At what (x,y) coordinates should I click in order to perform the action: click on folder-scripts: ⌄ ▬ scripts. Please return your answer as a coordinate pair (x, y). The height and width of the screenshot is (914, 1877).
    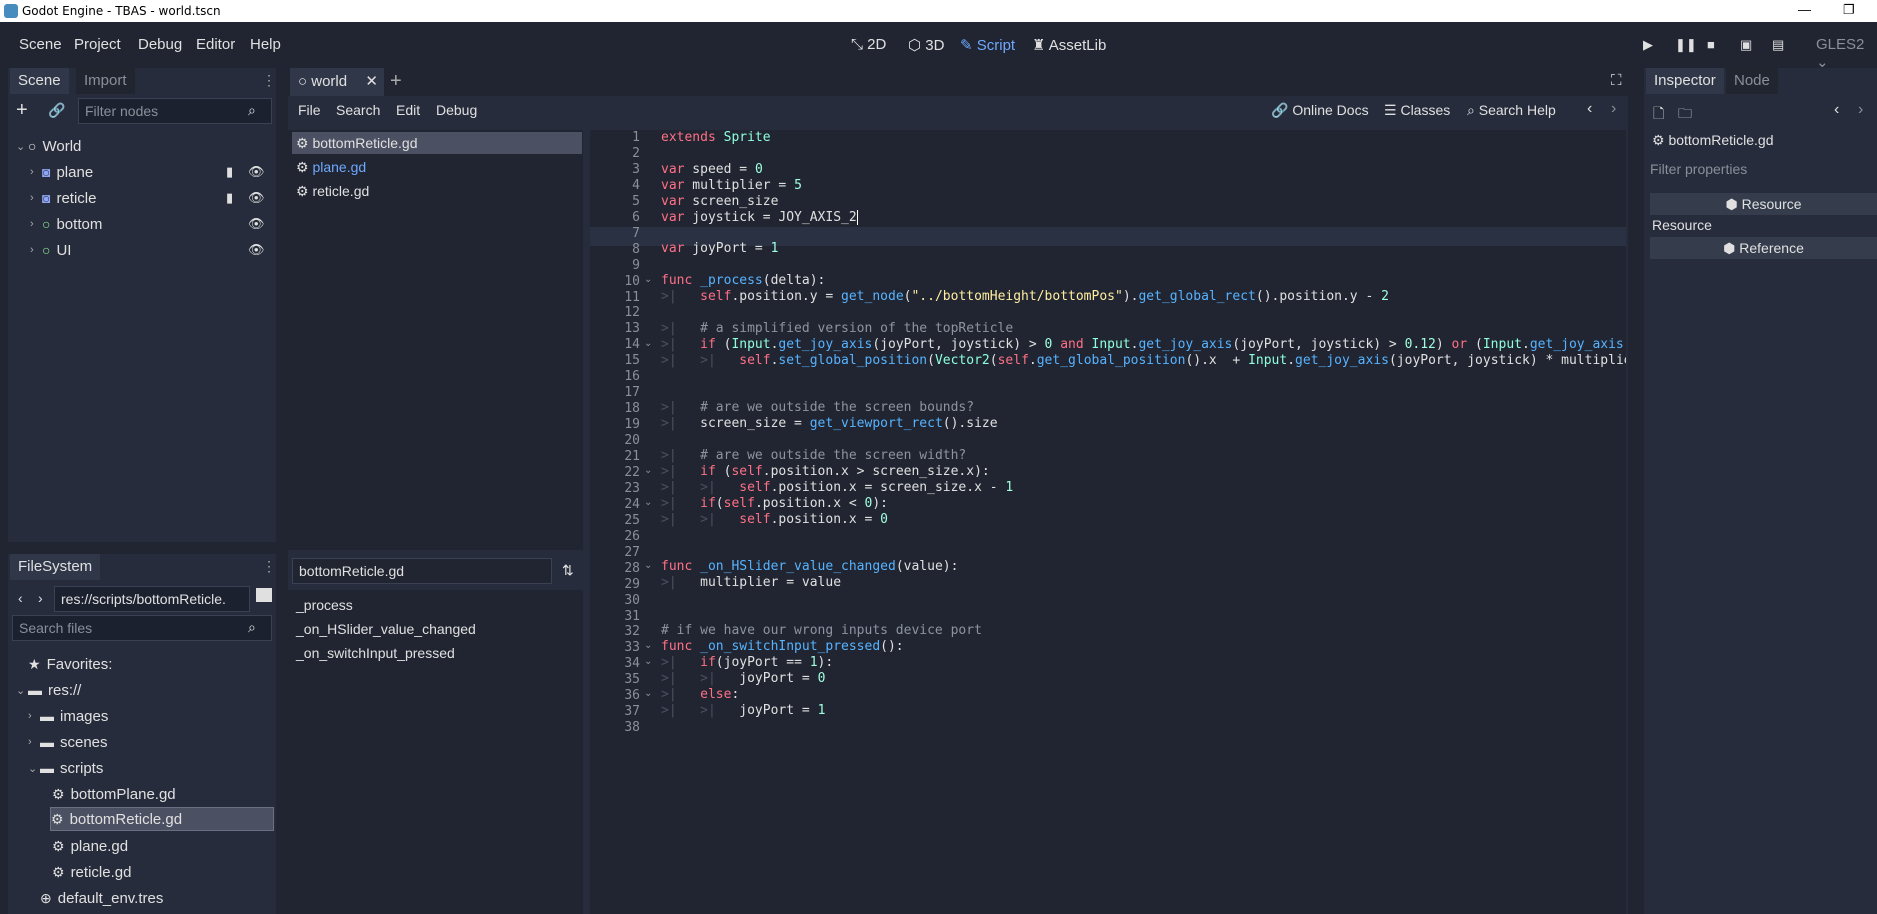
    Looking at the image, I should click on (65, 768).